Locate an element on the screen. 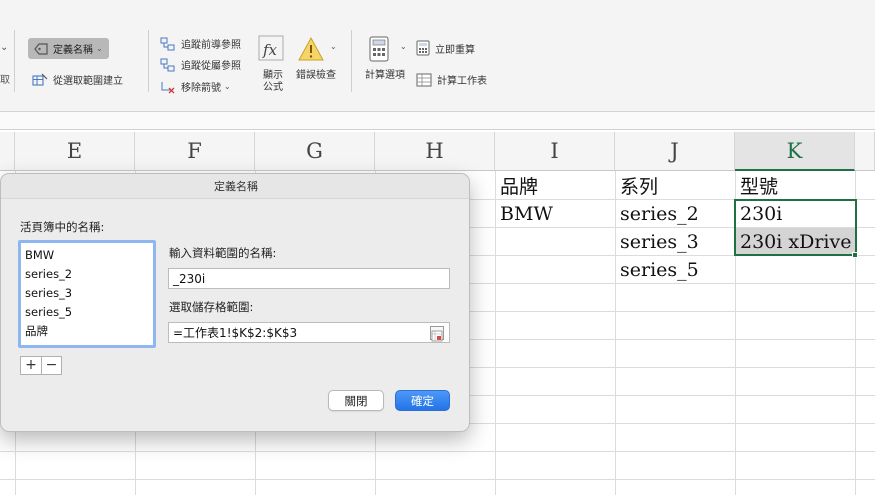  column-header-k: K is located at coordinates (795, 151).